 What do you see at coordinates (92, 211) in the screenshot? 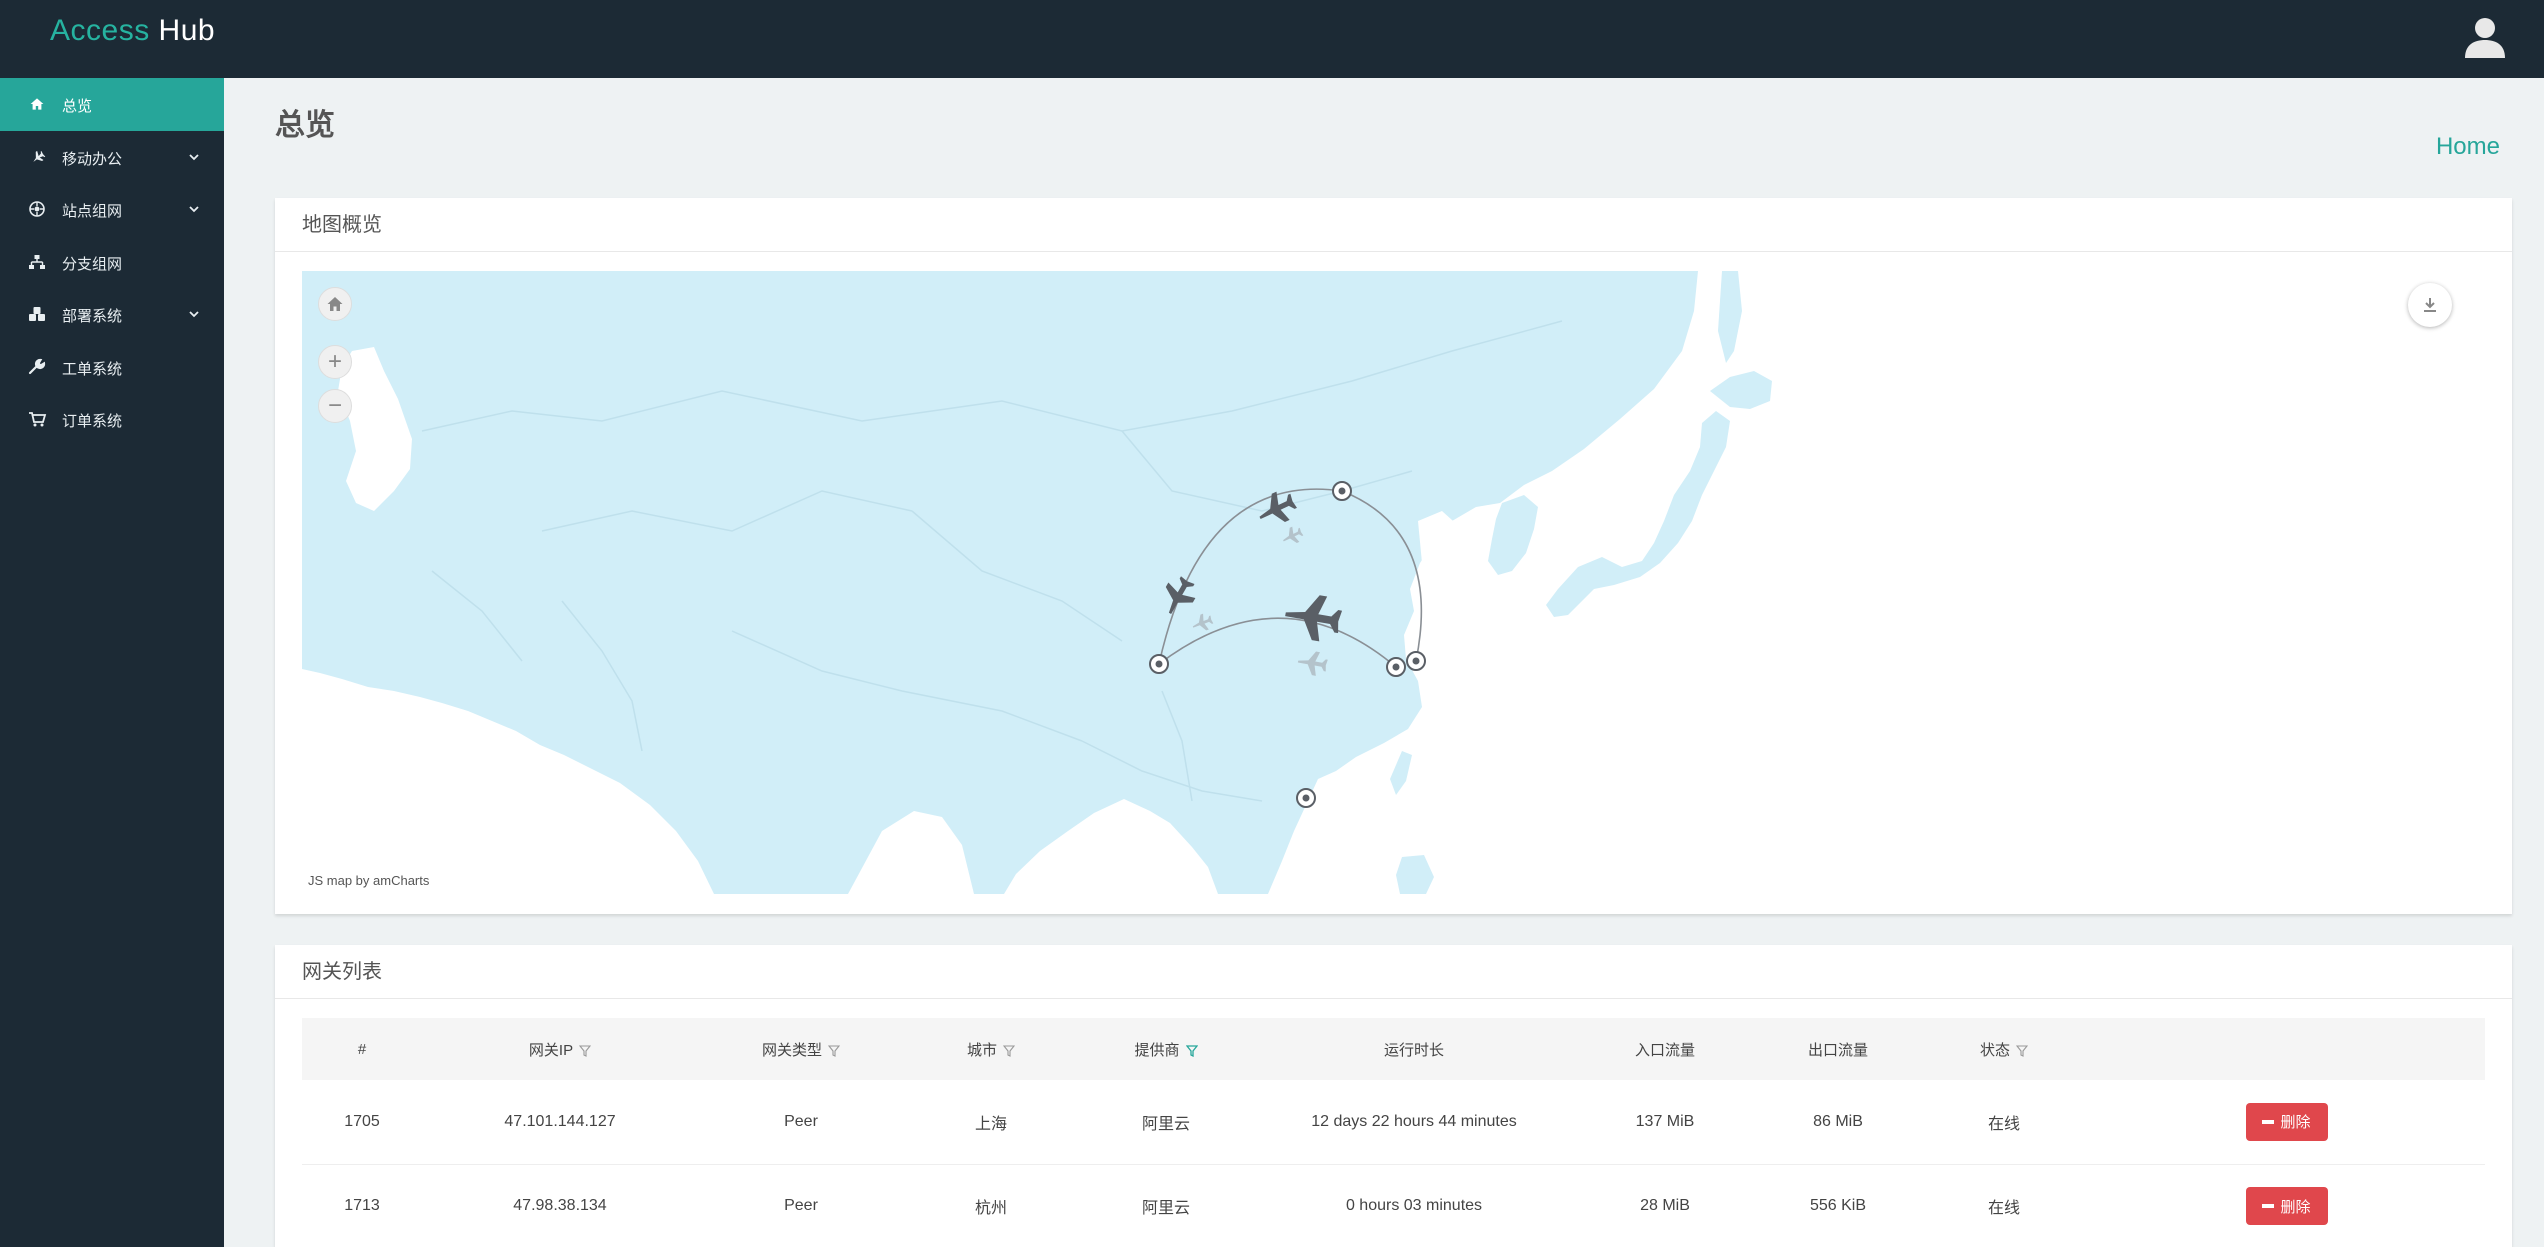
I see `sidebar-item-label: 站点组网` at bounding box center [92, 211].